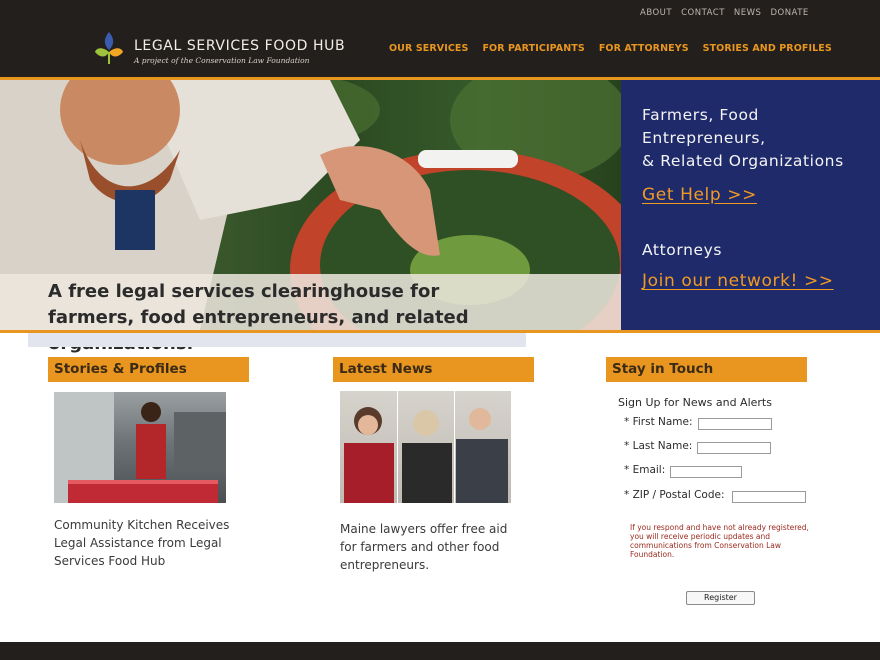 Image resolution: width=880 pixels, height=660 pixels. I want to click on last-name-input, so click(734, 448).